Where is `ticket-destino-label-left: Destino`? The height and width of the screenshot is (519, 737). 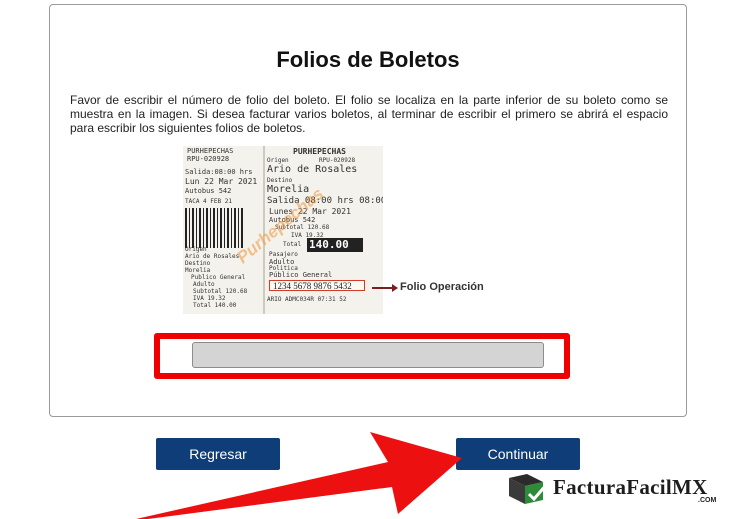 ticket-destino-label-left: Destino is located at coordinates (198, 263).